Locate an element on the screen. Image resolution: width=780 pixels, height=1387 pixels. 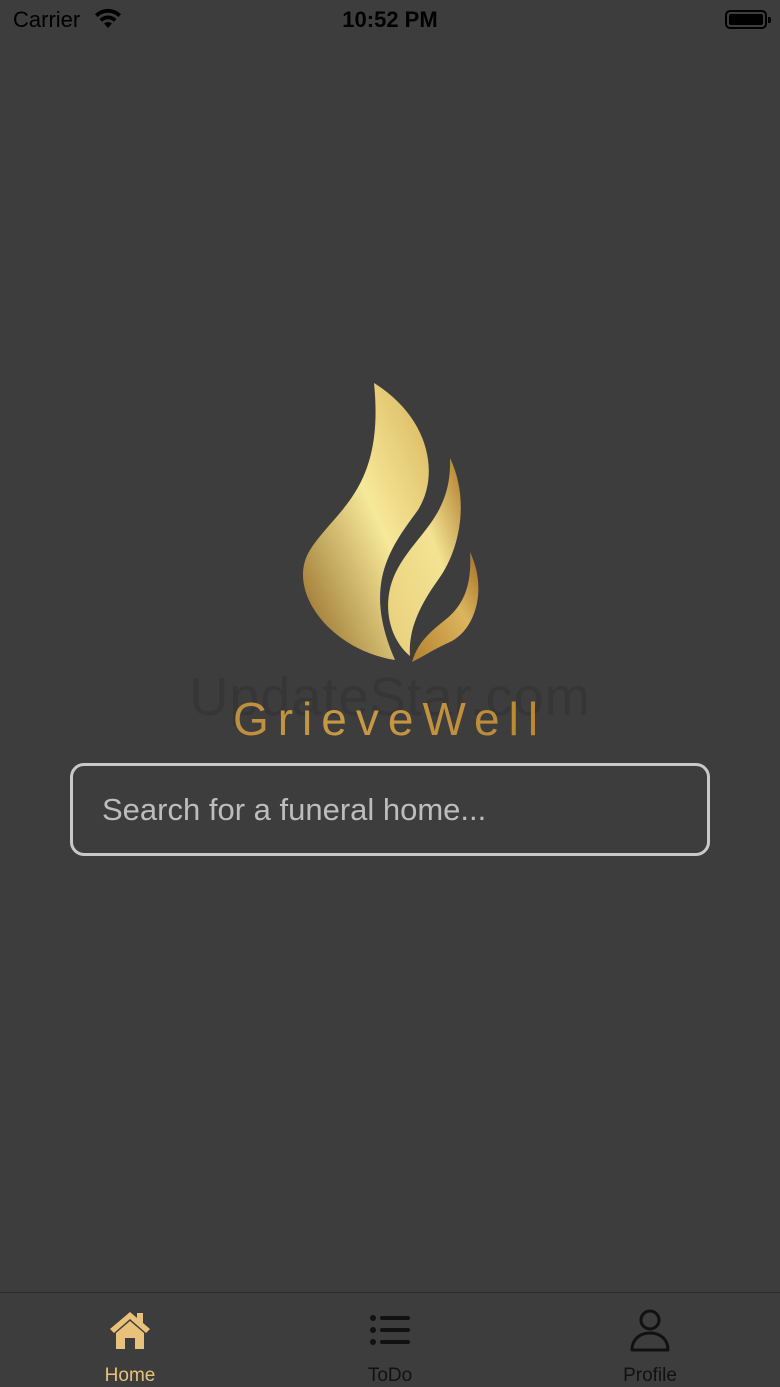
search-box is located at coordinates (390, 809).